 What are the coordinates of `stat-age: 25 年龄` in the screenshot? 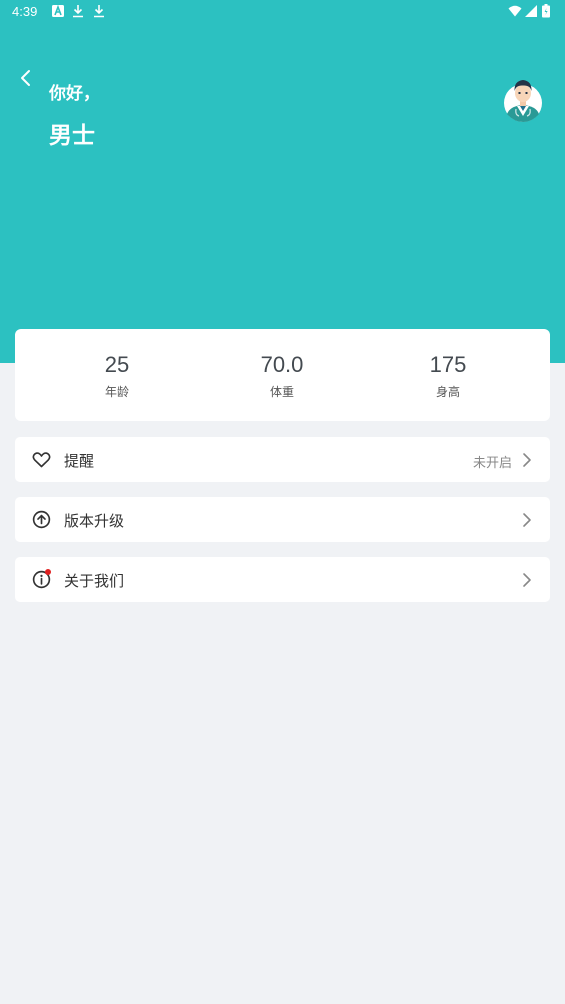 It's located at (117, 375).